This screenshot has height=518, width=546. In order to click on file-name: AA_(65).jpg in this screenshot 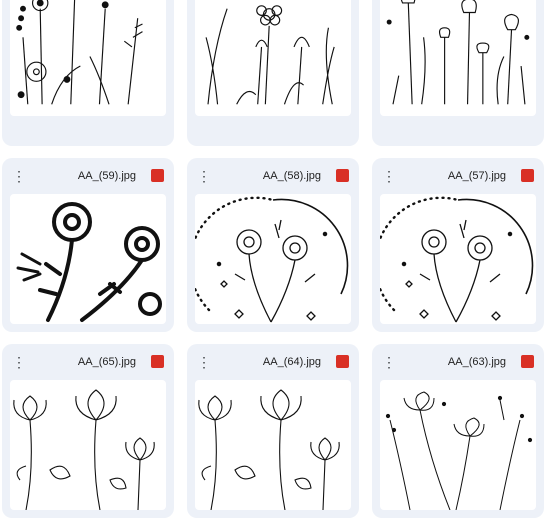, I will do `click(106, 362)`.